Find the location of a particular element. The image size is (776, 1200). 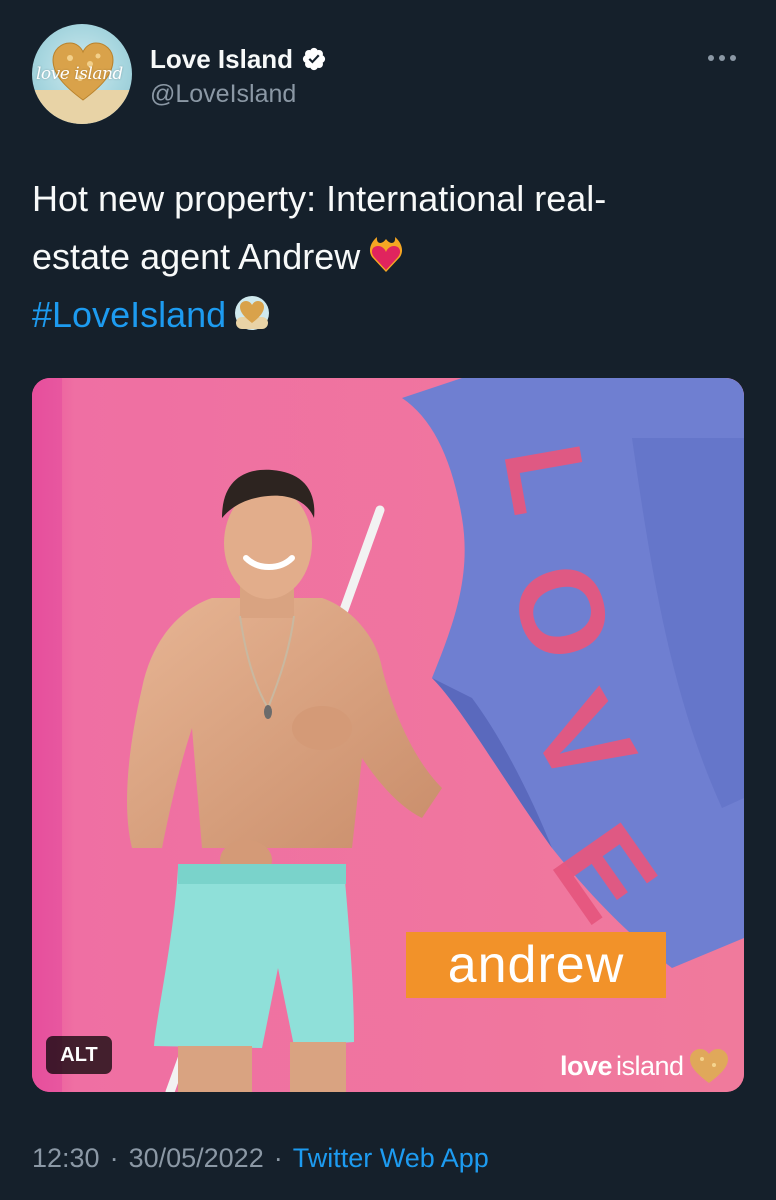

tweet-source-link: Twitter Web App is located at coordinates (391, 1158).